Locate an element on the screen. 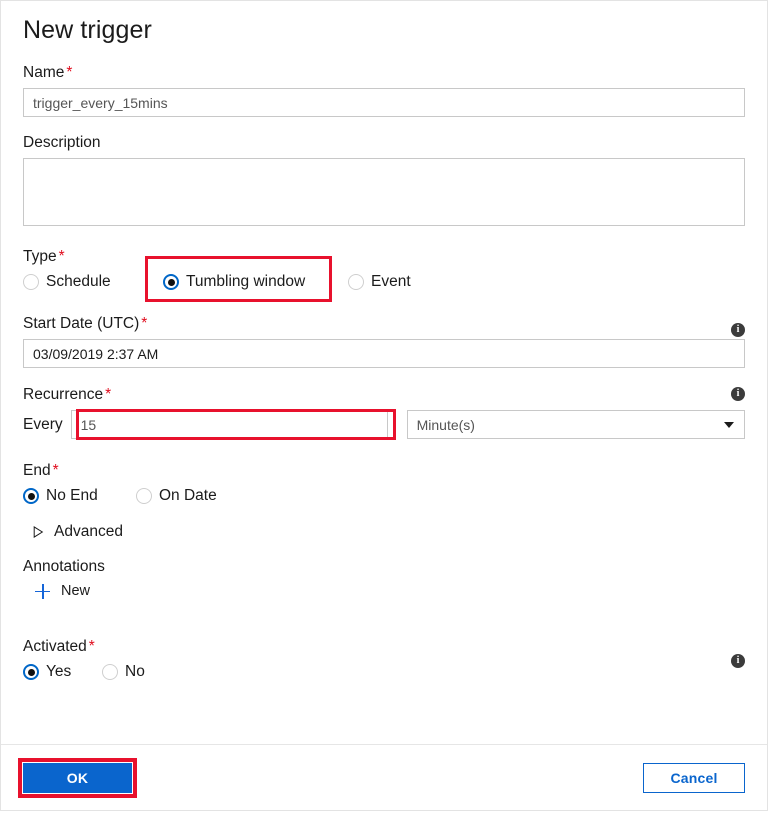 The image size is (770, 813). start-date-label-text: Start Date (UTC) is located at coordinates (81, 323).